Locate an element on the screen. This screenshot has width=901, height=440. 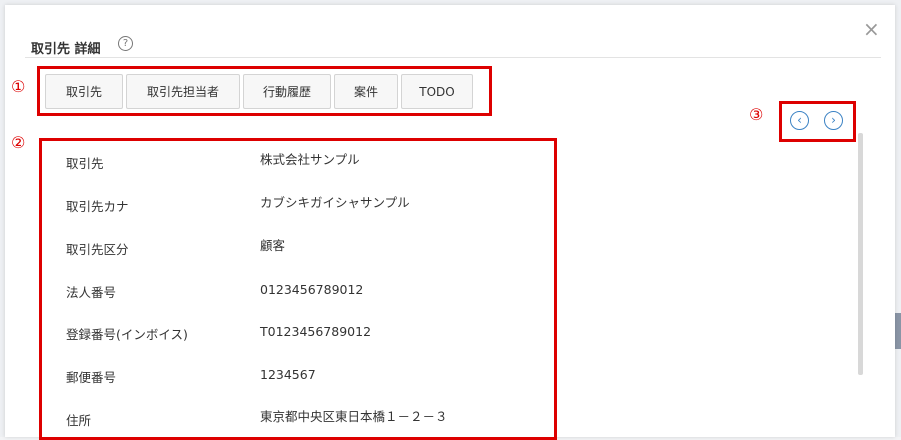
tab-deal: 案件 is located at coordinates (366, 91).